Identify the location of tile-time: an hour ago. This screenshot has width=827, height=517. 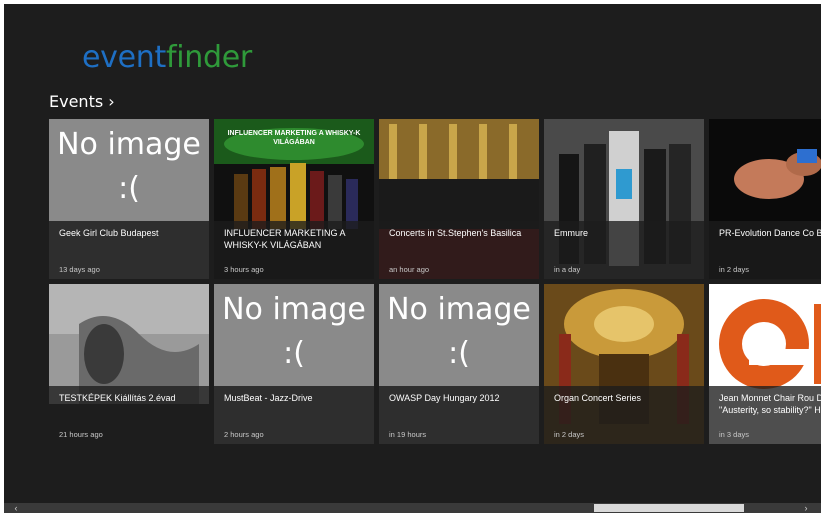
(409, 269).